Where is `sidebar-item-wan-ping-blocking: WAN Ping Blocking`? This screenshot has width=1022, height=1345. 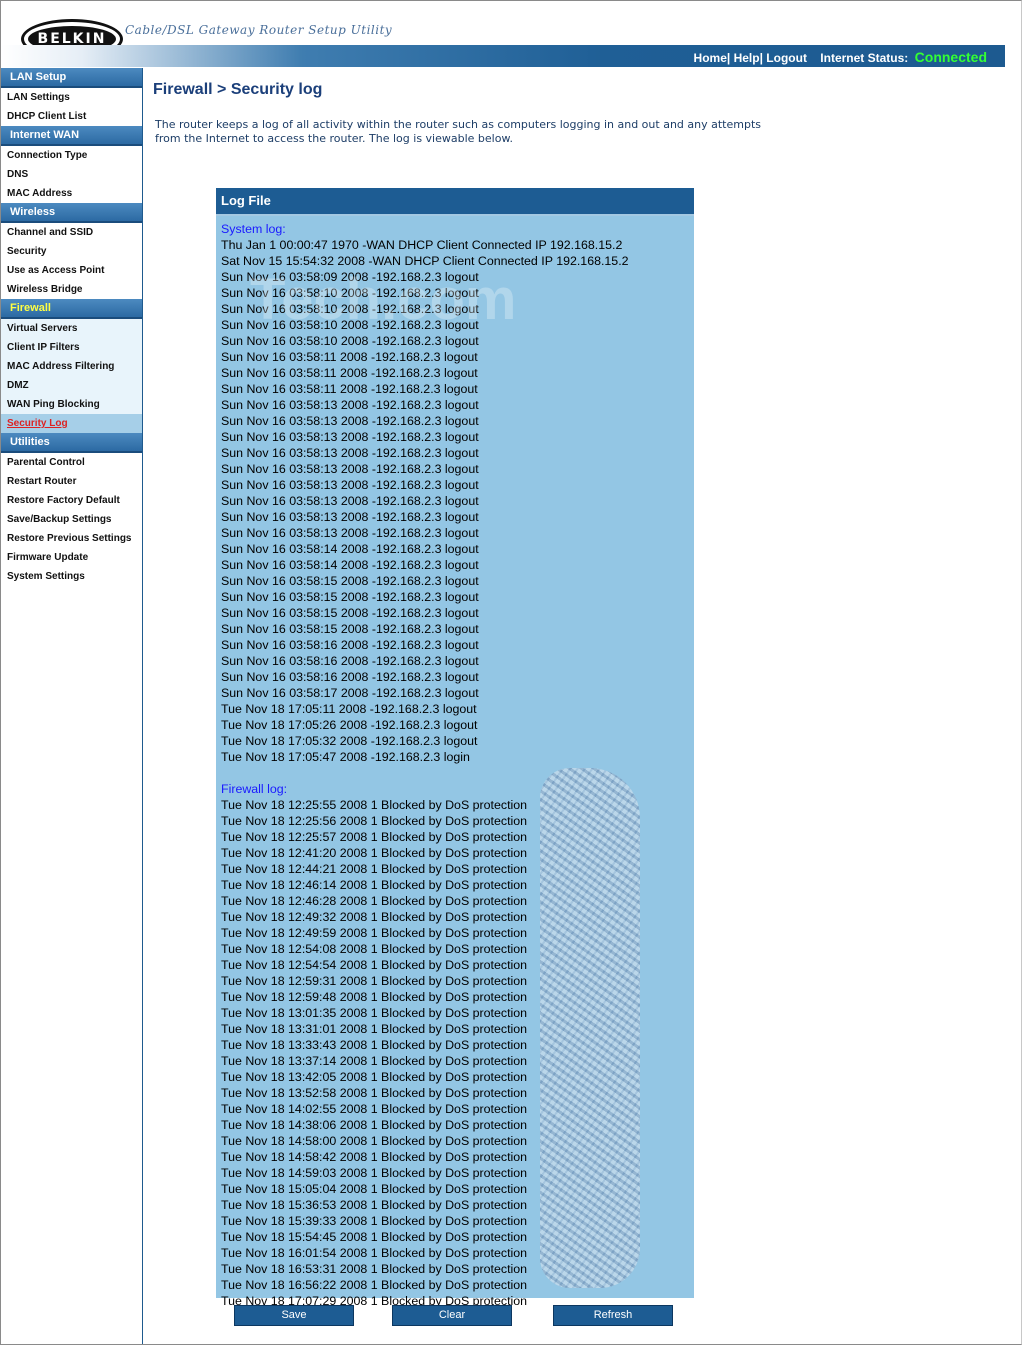
sidebar-item-wan-ping-blocking: WAN Ping Blocking is located at coordinates (71, 404).